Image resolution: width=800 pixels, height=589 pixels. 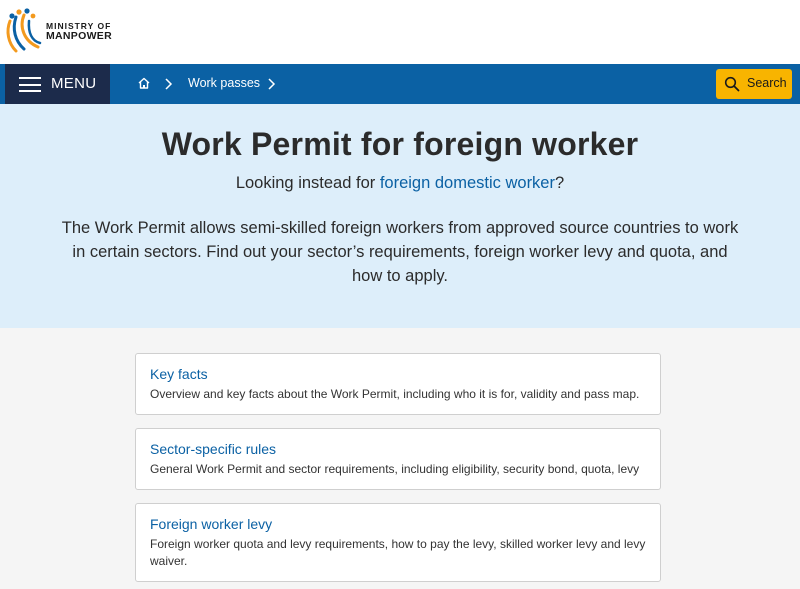 What do you see at coordinates (144, 83) in the screenshot?
I see `home-icon` at bounding box center [144, 83].